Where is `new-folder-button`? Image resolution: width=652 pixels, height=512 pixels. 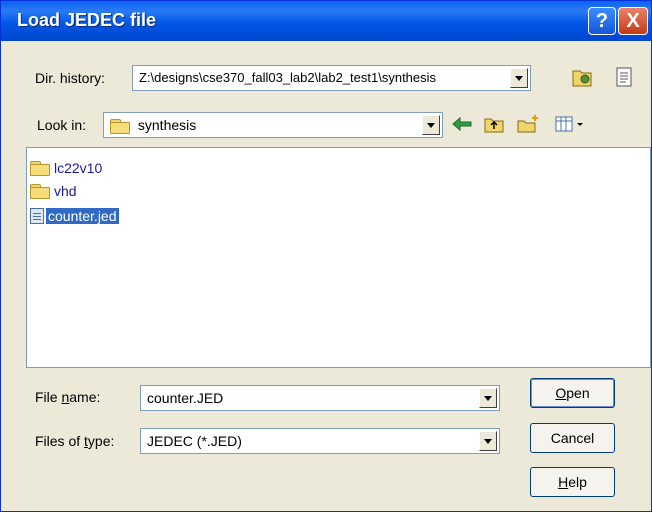
new-folder-button is located at coordinates (528, 124).